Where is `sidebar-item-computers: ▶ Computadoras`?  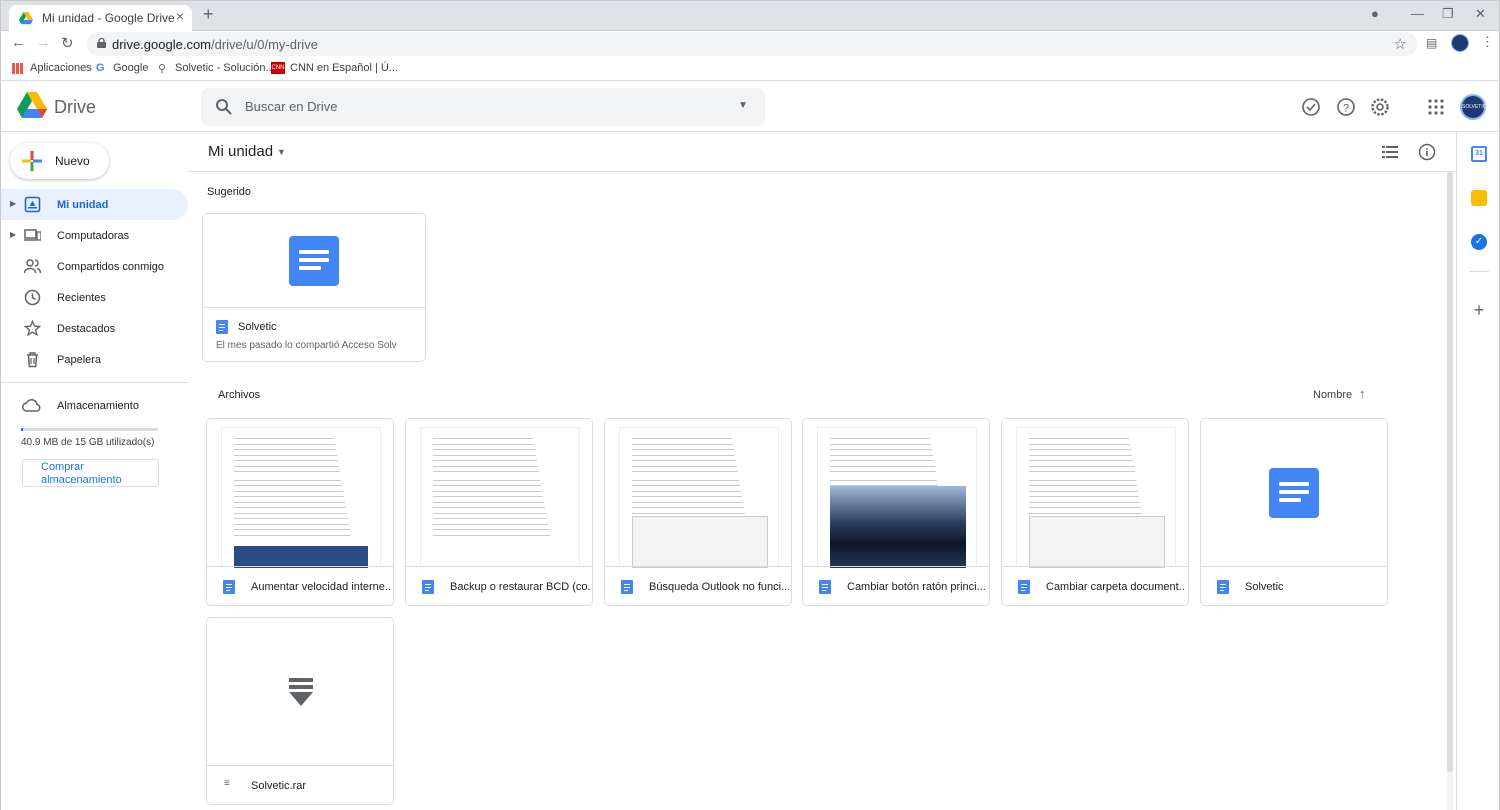 sidebar-item-computers: ▶ Computadoras is located at coordinates (94, 235).